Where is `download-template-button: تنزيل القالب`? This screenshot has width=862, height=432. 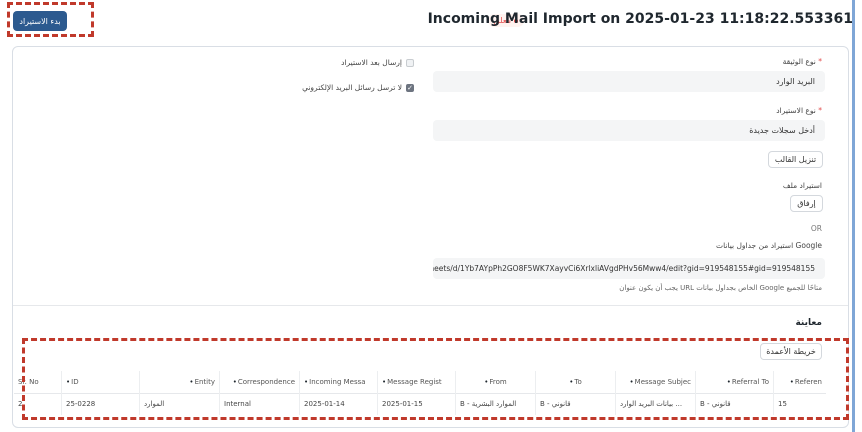 download-template-button: تنزيل القالب is located at coordinates (795, 159).